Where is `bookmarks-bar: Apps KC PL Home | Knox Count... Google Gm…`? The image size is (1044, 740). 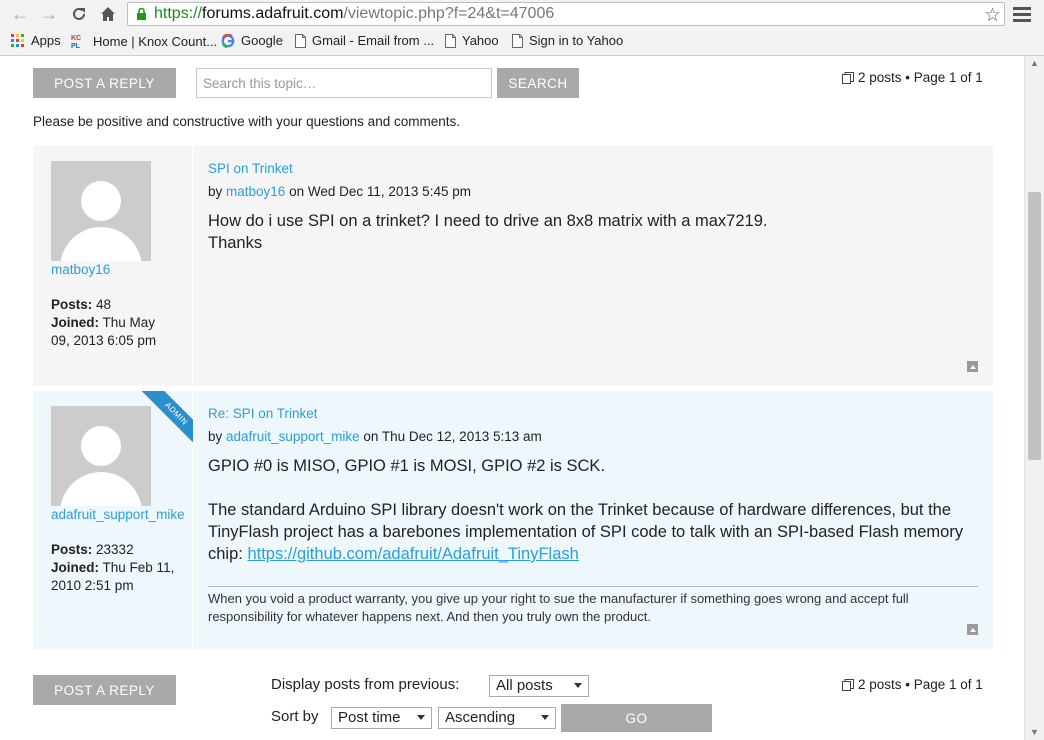
bookmarks-bar: Apps KC PL Home | Knox Count... Google Gm… is located at coordinates (522, 42).